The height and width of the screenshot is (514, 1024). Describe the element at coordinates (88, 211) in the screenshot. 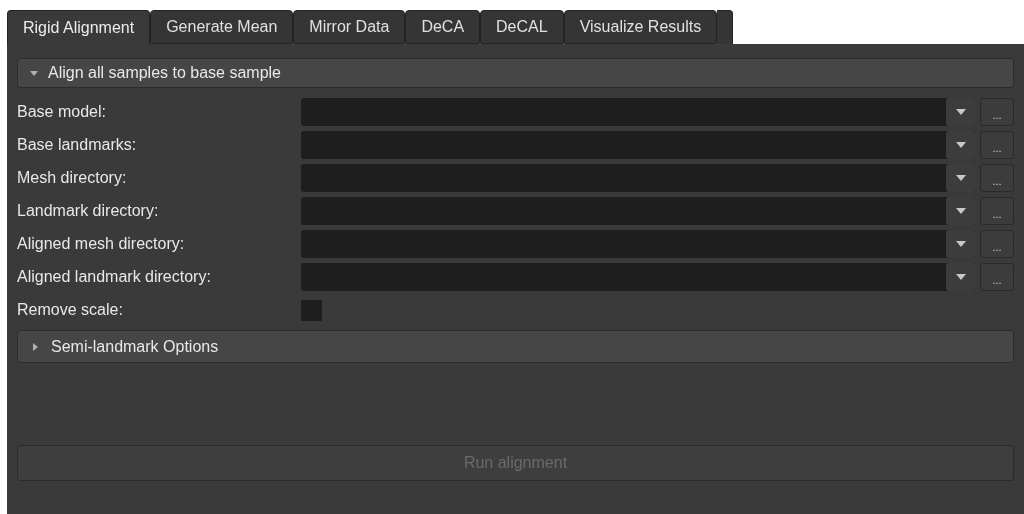

I see `field-label: Landmark directory:` at that location.